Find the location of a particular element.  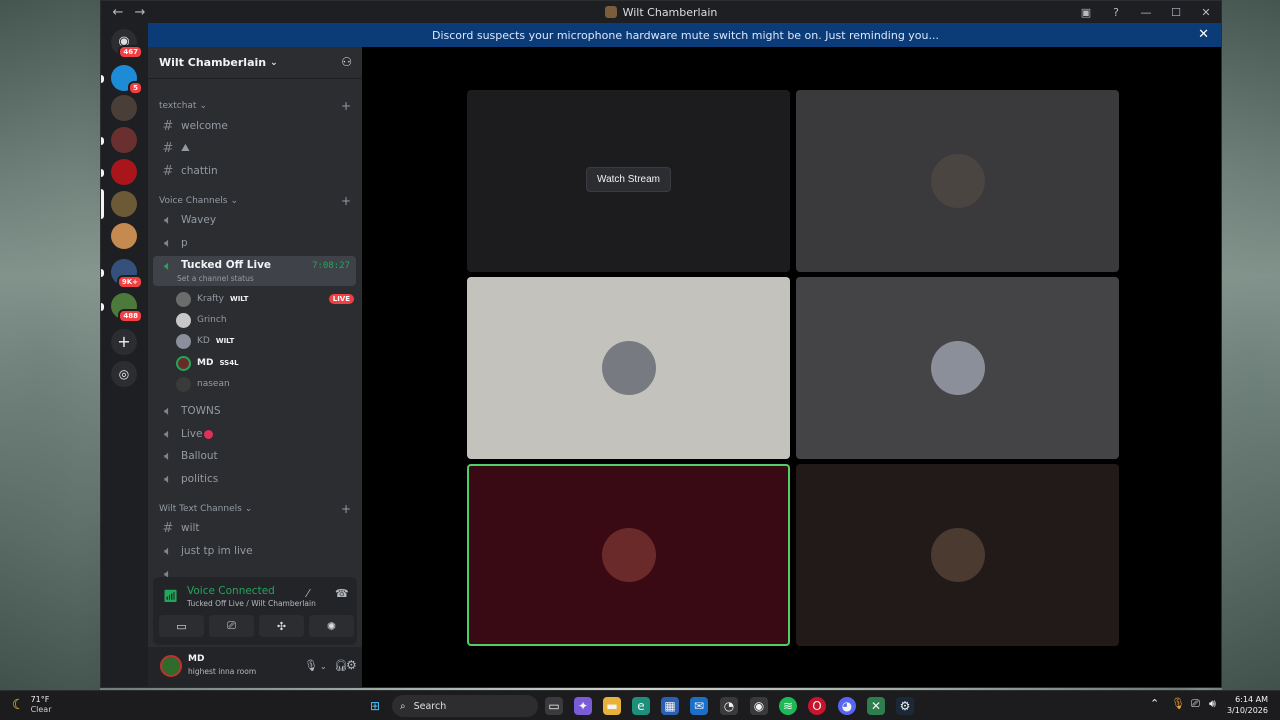

edge-icon: e is located at coordinates (641, 706).